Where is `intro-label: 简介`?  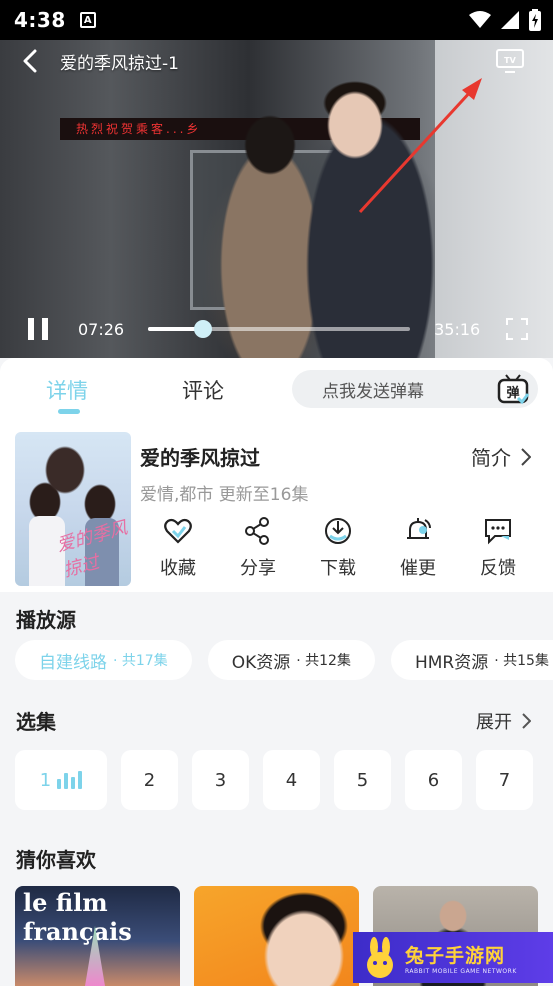
intro-label: 简介 is located at coordinates (491, 458).